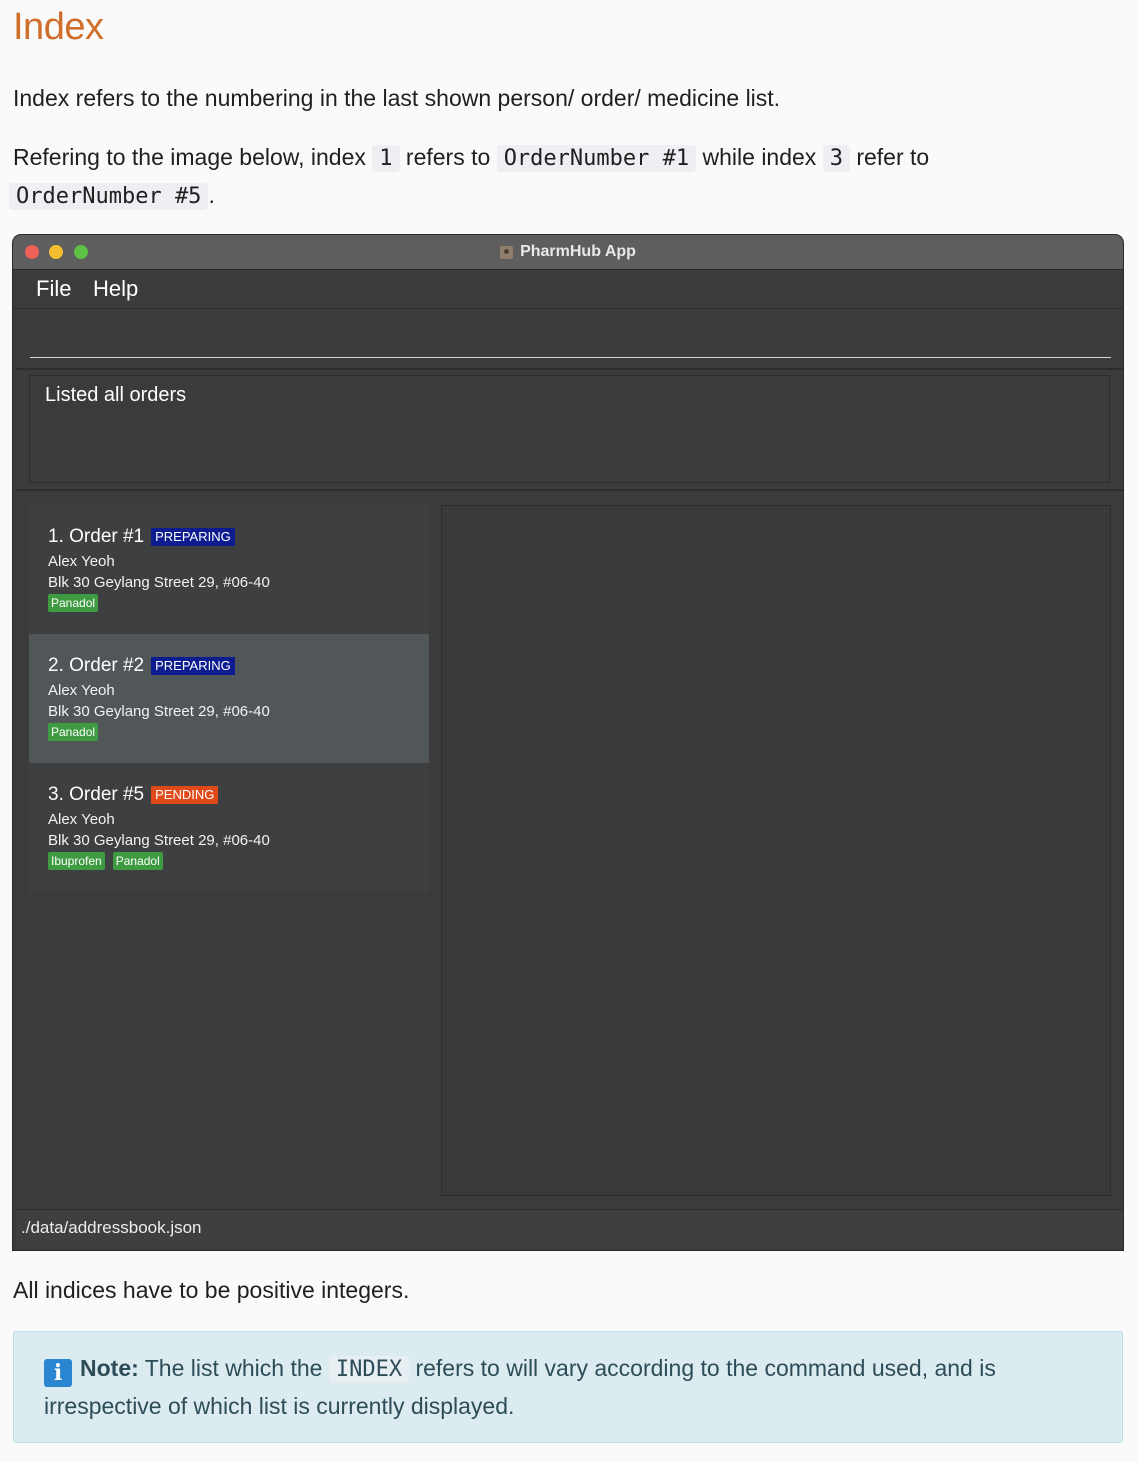  Describe the element at coordinates (889, 157) in the screenshot. I see `example-text-4: refer to` at that location.